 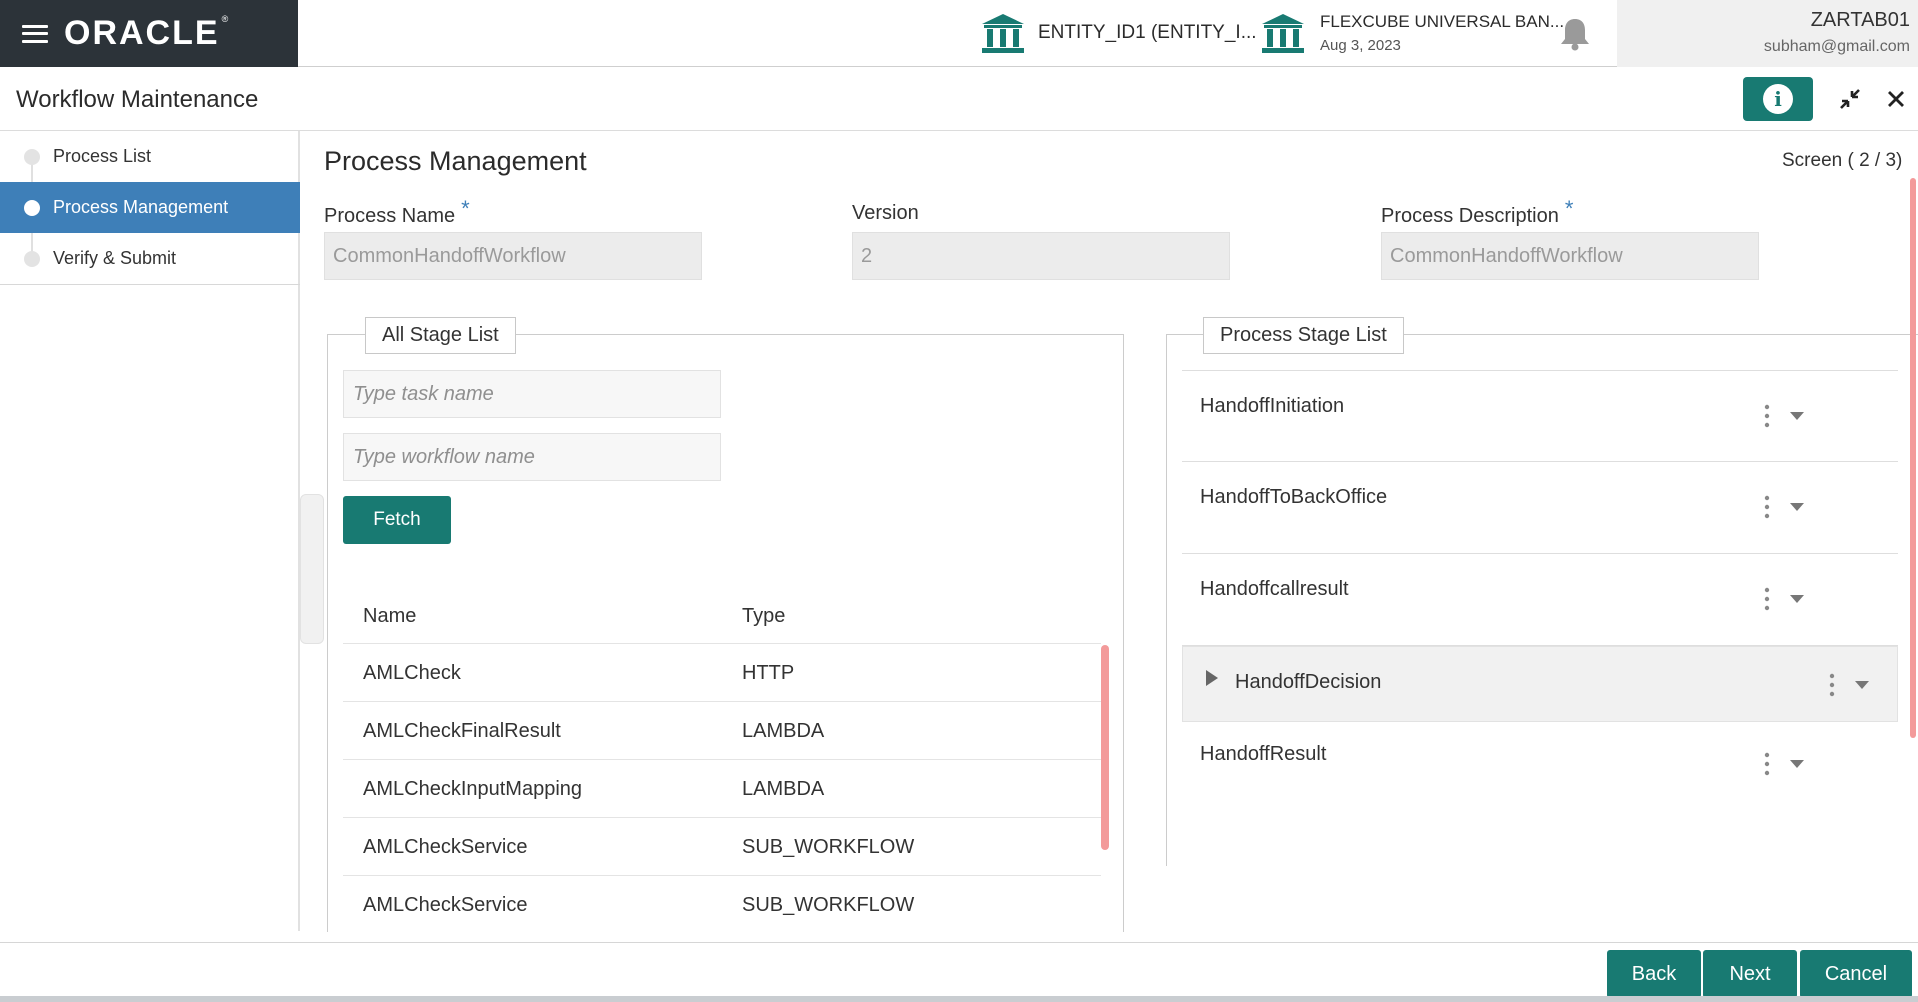 I want to click on process-description-field, so click(x=1570, y=256).